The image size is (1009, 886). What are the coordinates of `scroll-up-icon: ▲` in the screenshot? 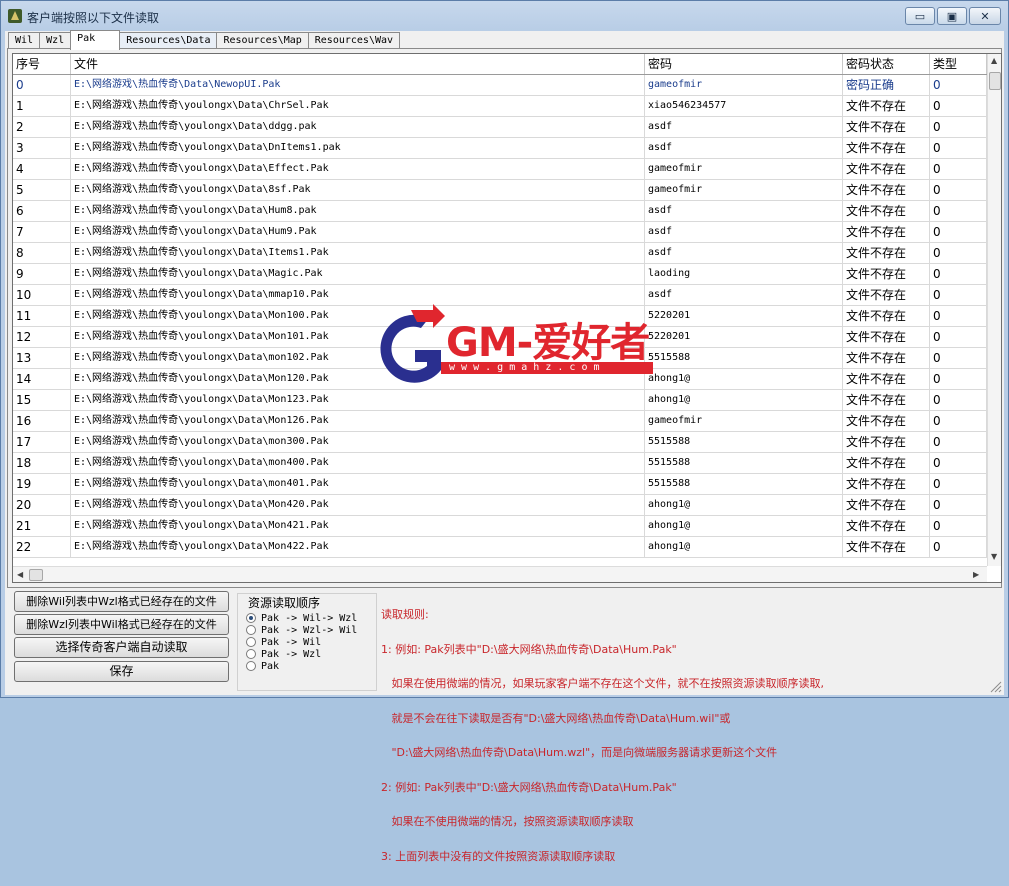 It's located at (994, 60).